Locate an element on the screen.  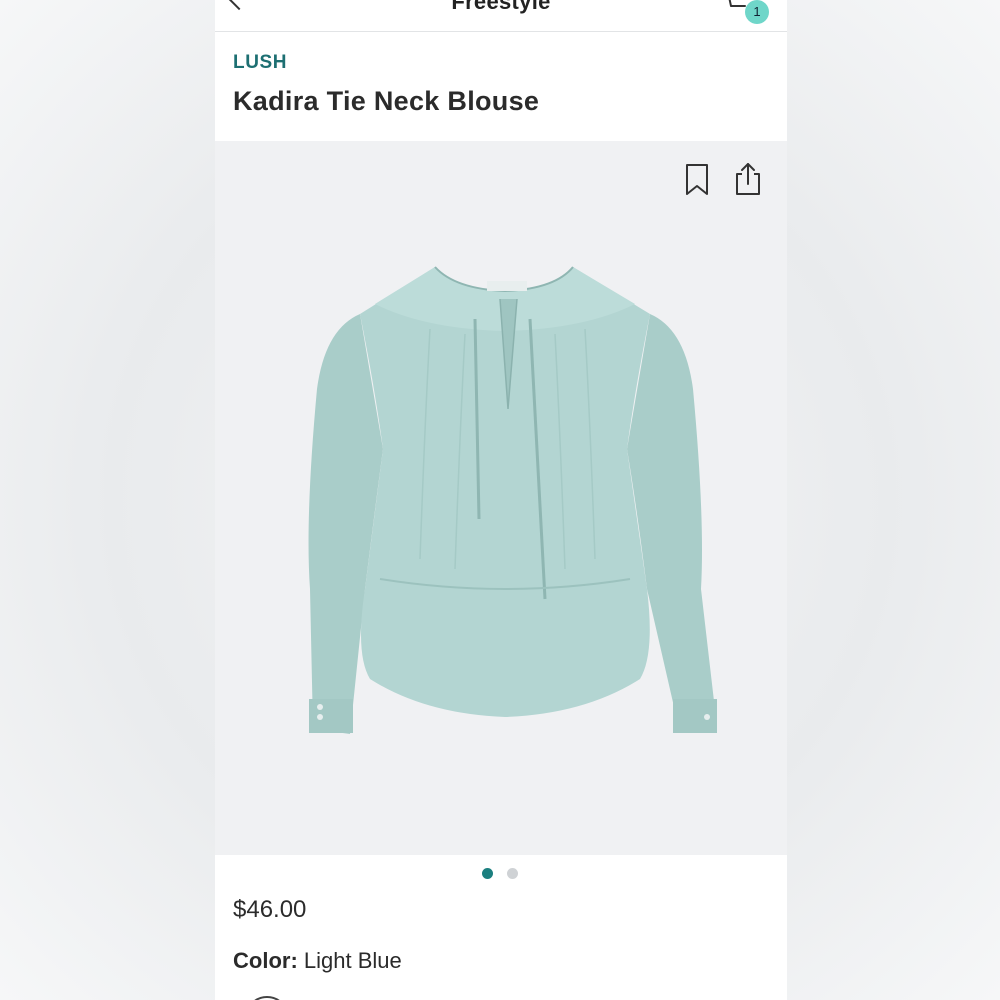
bookmark-icon is located at coordinates (697, 179).